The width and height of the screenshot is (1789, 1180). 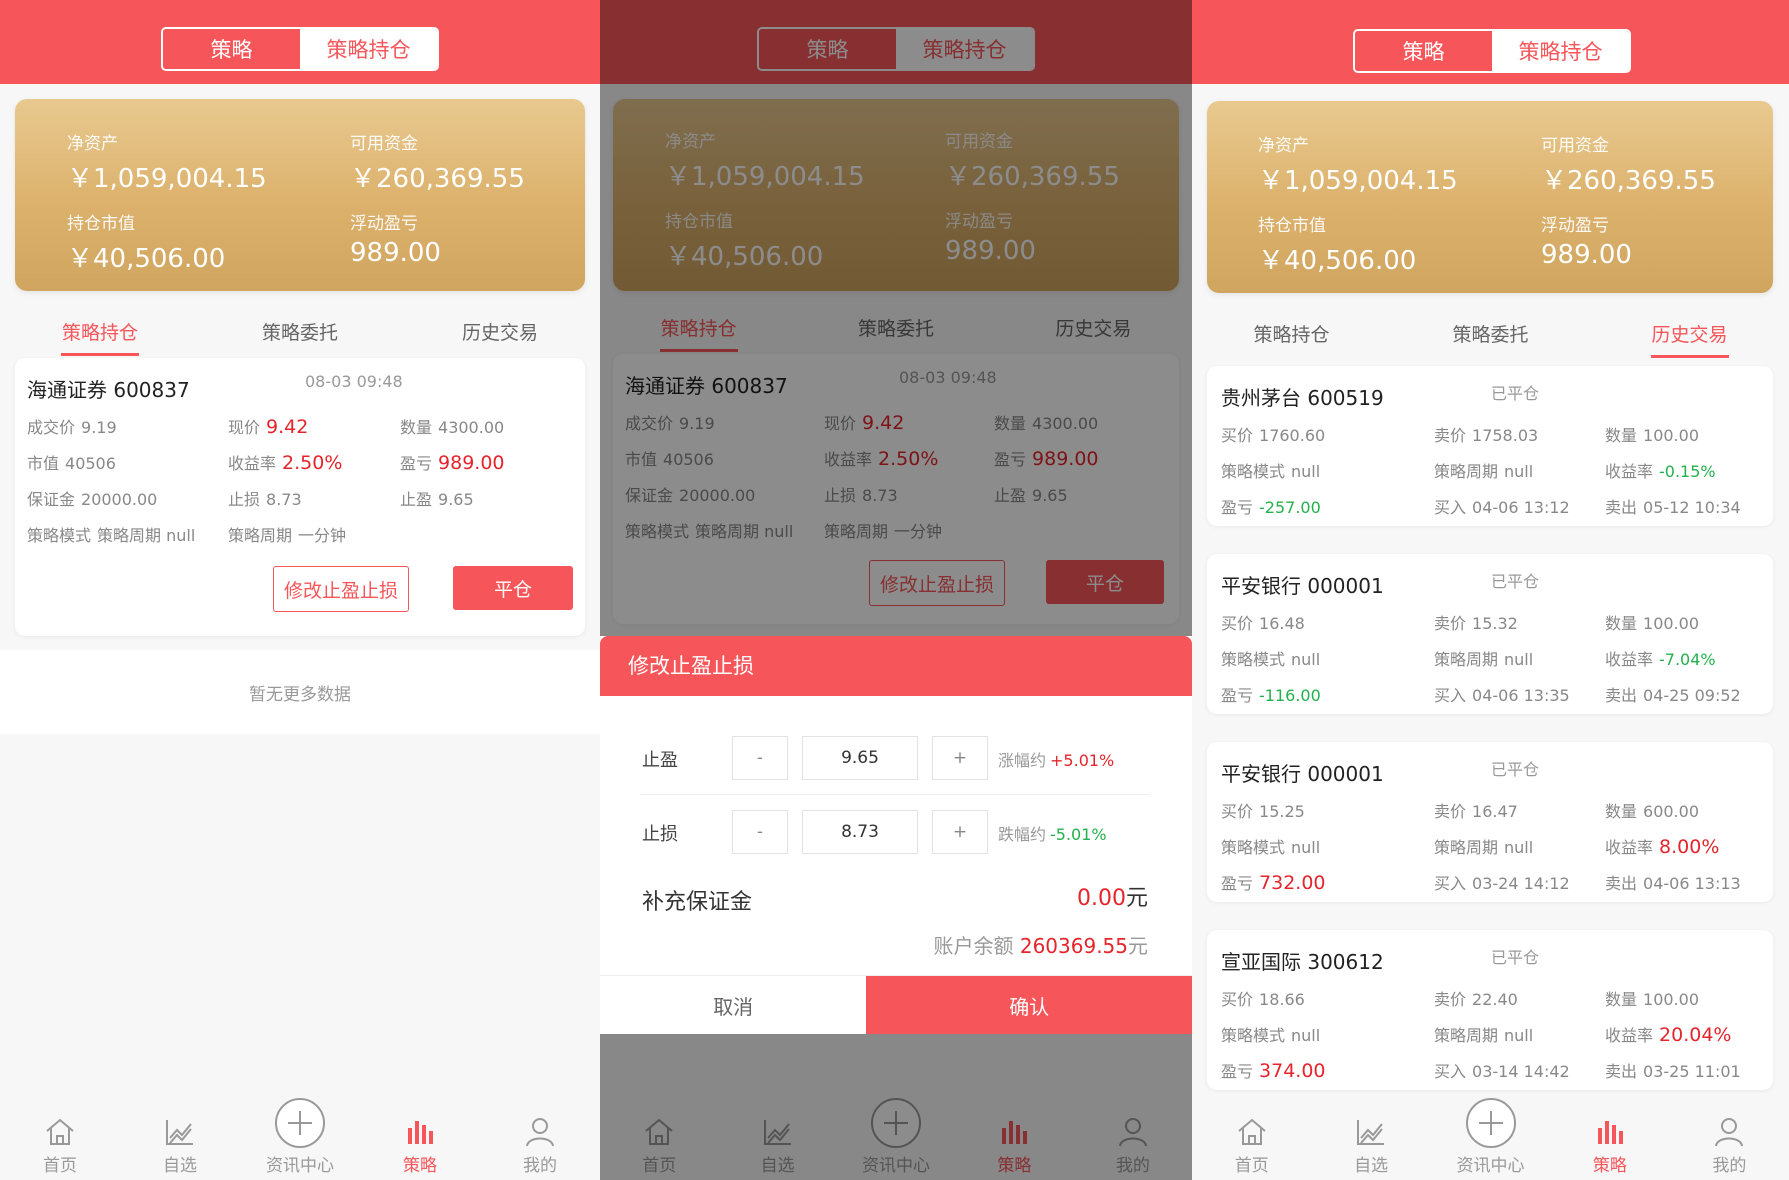 What do you see at coordinates (1502, 695) in the screenshot?
I see `field-buy-time: 买入 04-06 13:35` at bounding box center [1502, 695].